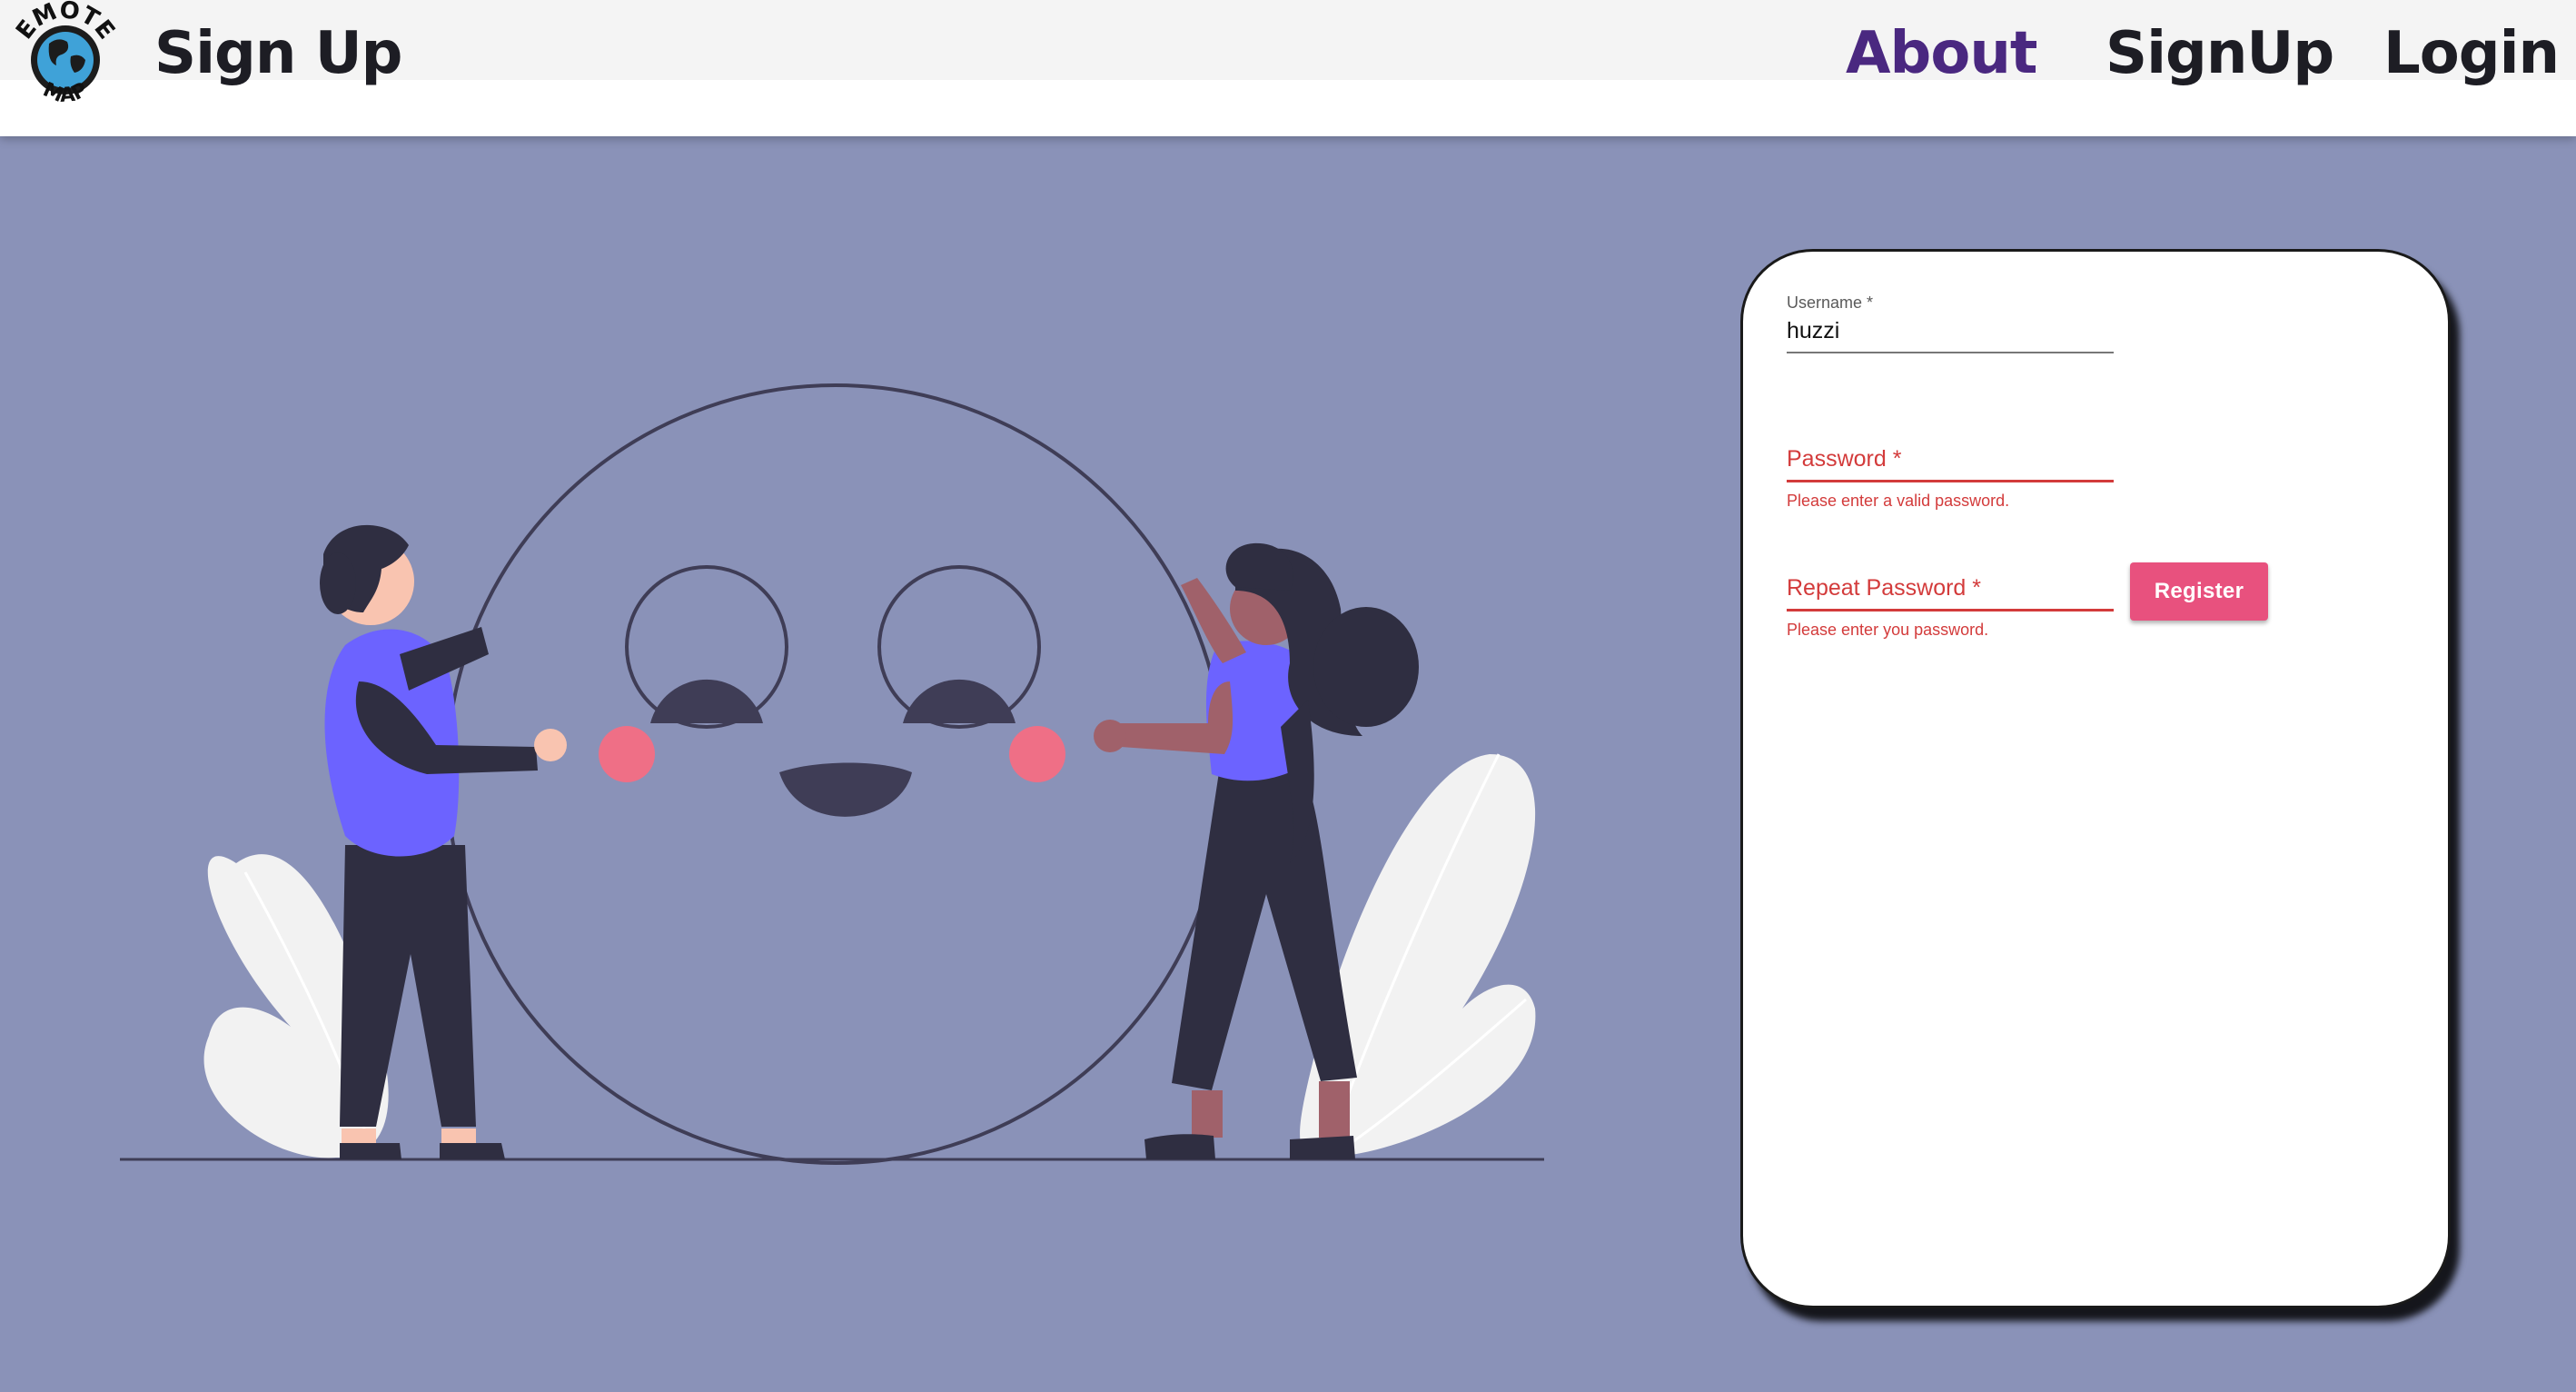  I want to click on top-navbar: EMOTE MAP Sign Up About SignUp Login, so click(1288, 68).